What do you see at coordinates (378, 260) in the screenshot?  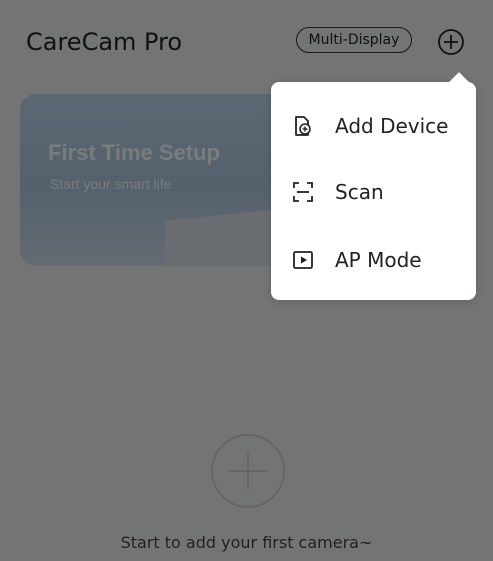 I see `menu-item-label: AP Mode` at bounding box center [378, 260].